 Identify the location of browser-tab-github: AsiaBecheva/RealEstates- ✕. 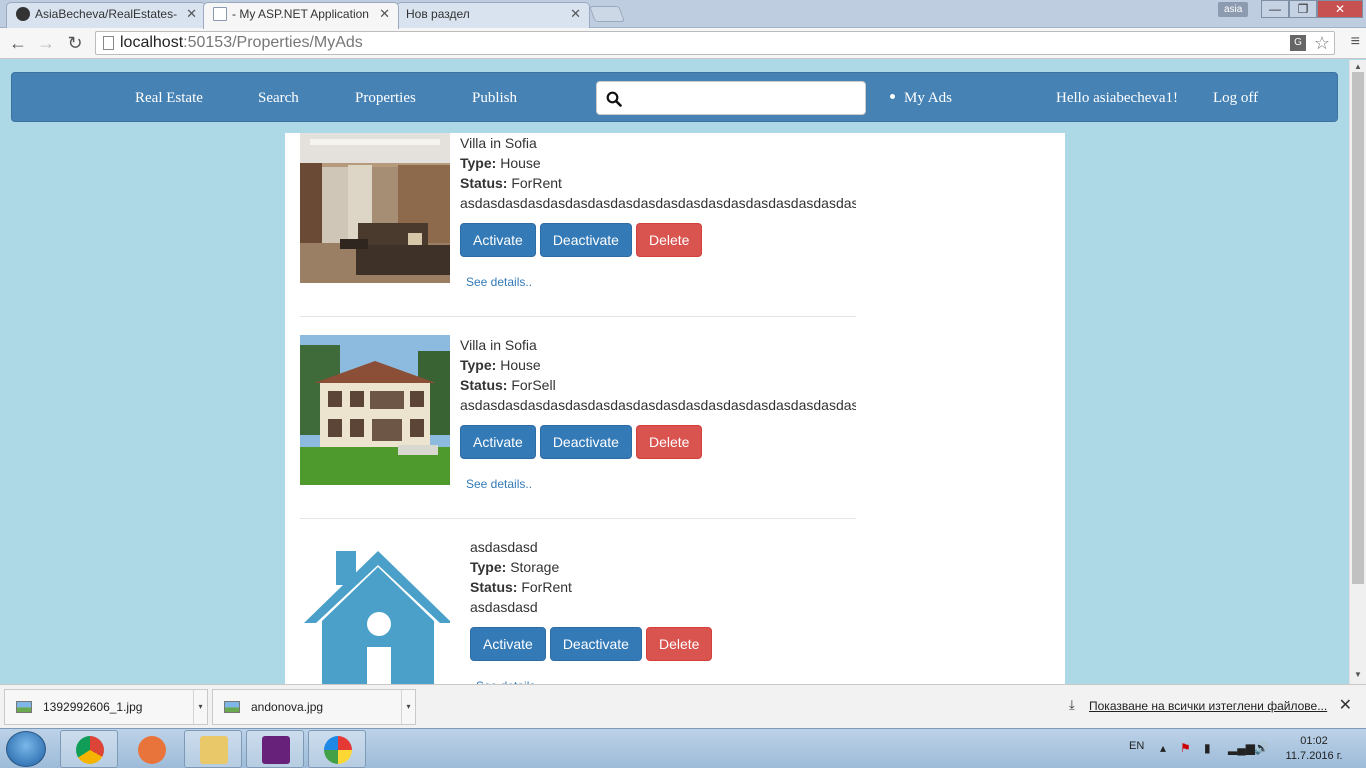
(106, 15).